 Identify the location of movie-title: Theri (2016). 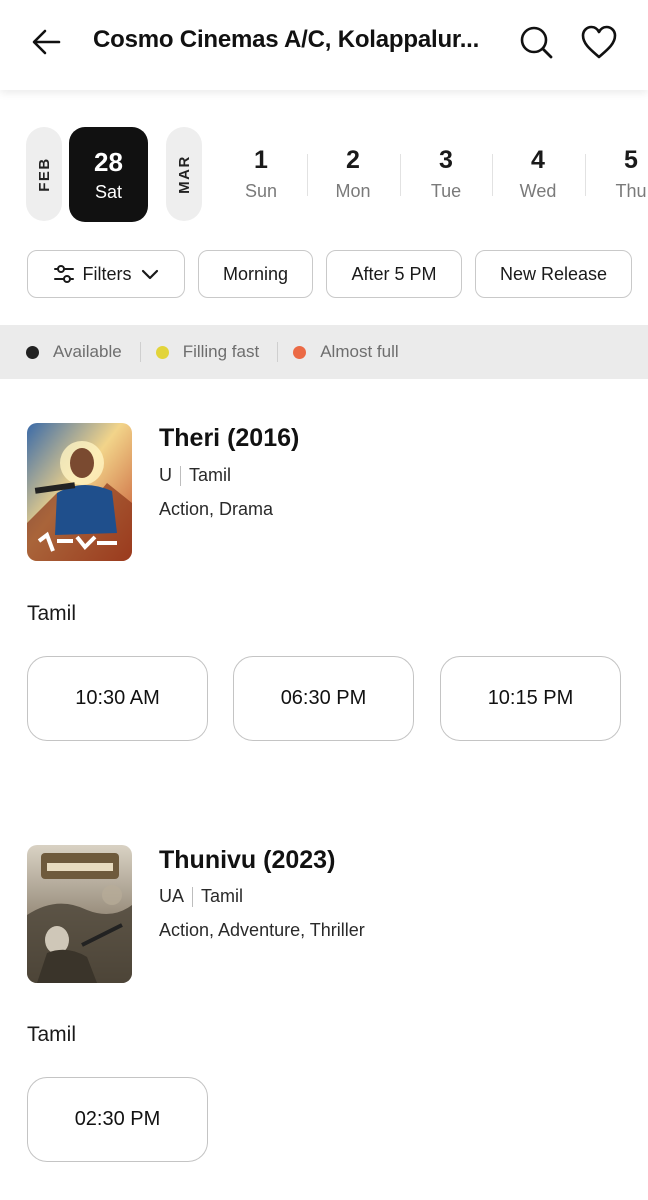
(229, 438).